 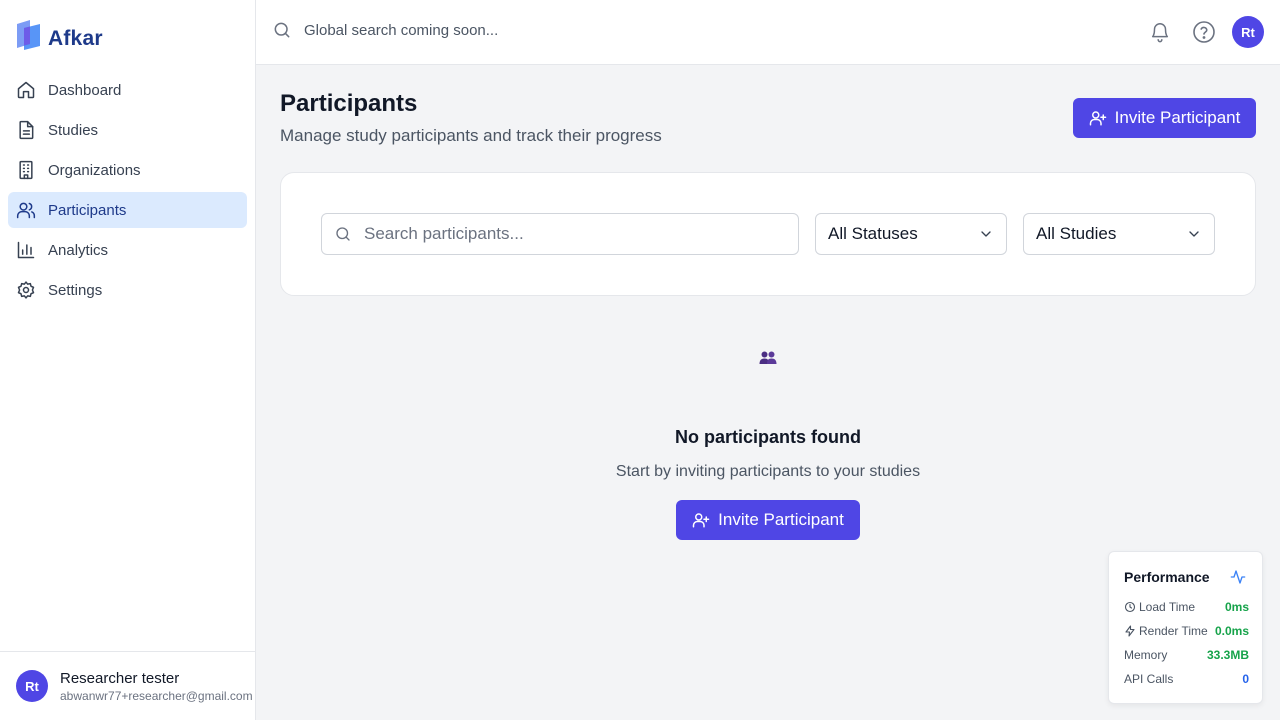 What do you see at coordinates (94, 170) in the screenshot?
I see `sidebar-item-label: Organizations` at bounding box center [94, 170].